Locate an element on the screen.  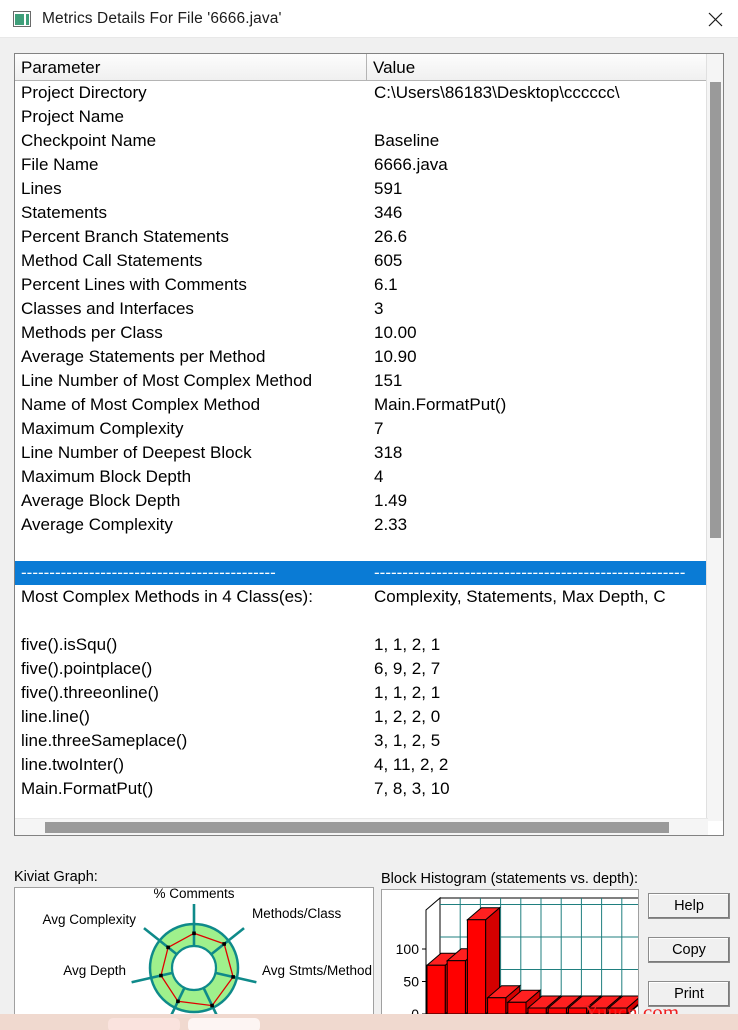
cell-parameter: Project Name is located at coordinates (72, 116).